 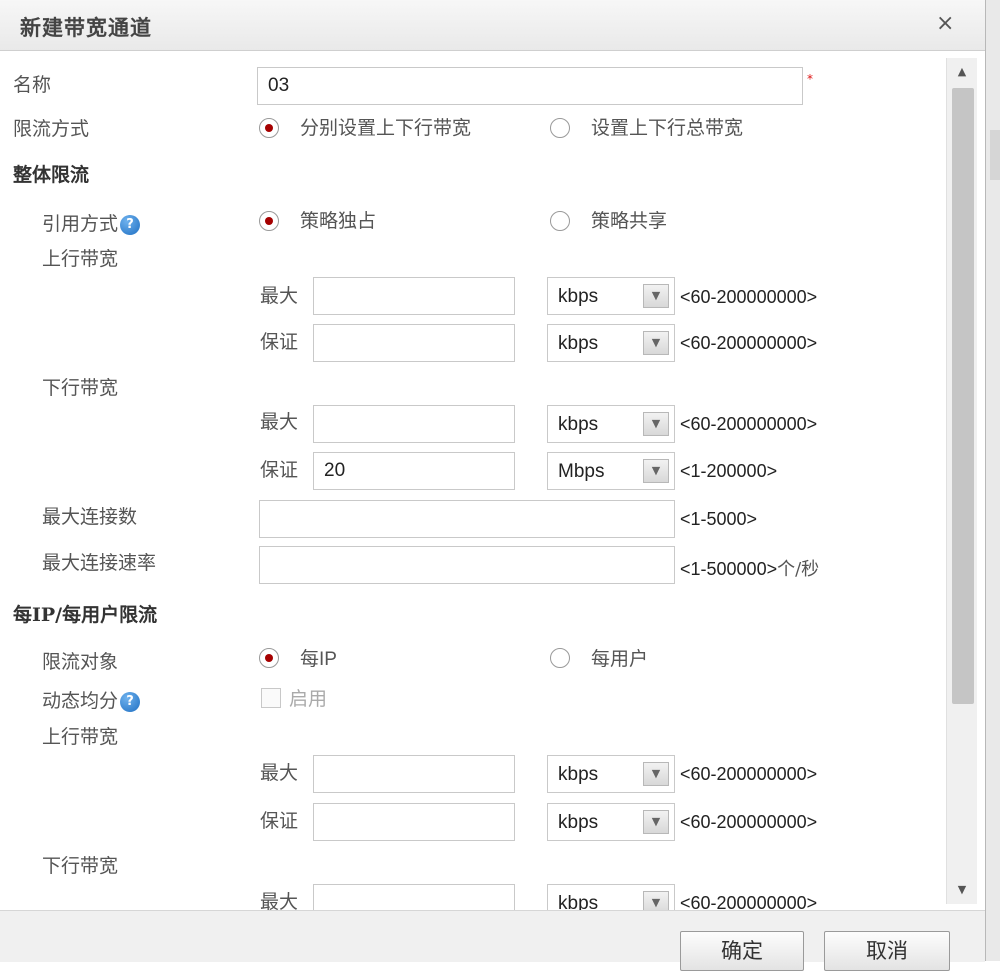 I want to click on per-ip-up-max-label: 最大, so click(x=279, y=773).